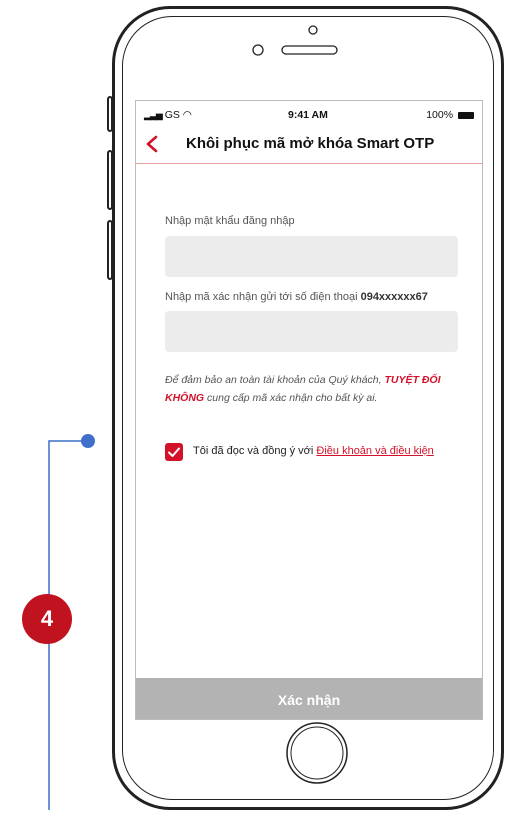  What do you see at coordinates (230, 221) in the screenshot?
I see `password-label: Nhập mật khẩu đăng nhập` at bounding box center [230, 221].